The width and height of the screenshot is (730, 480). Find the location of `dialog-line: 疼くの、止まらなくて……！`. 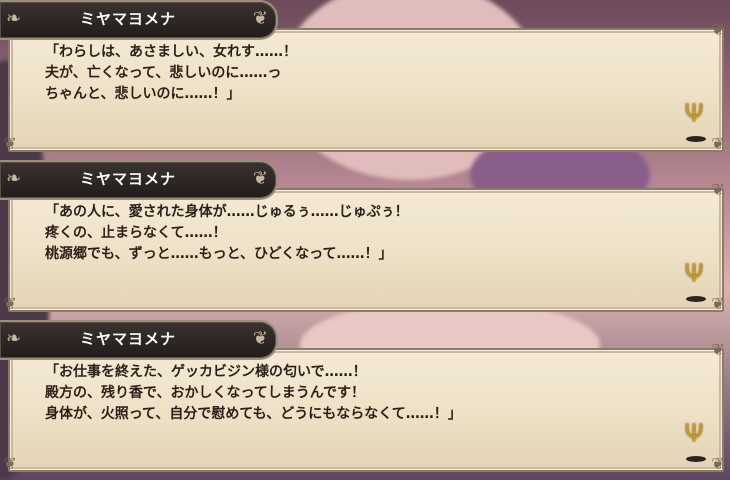

dialog-line: 疼くの、止まらなくて……！ is located at coordinates (136, 233).